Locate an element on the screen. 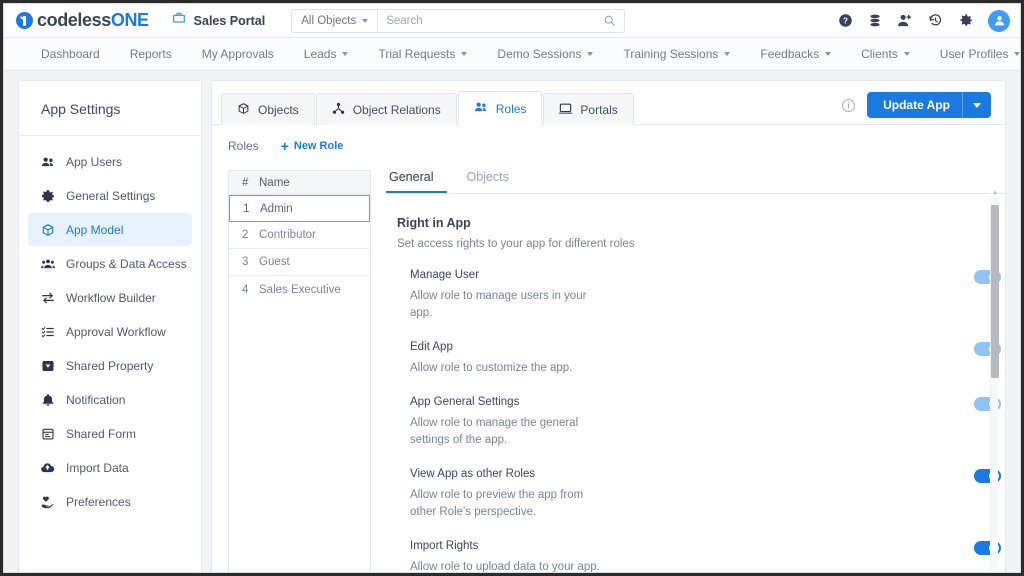  nav-item-trial-requests: Trial Requests is located at coordinates (422, 54).